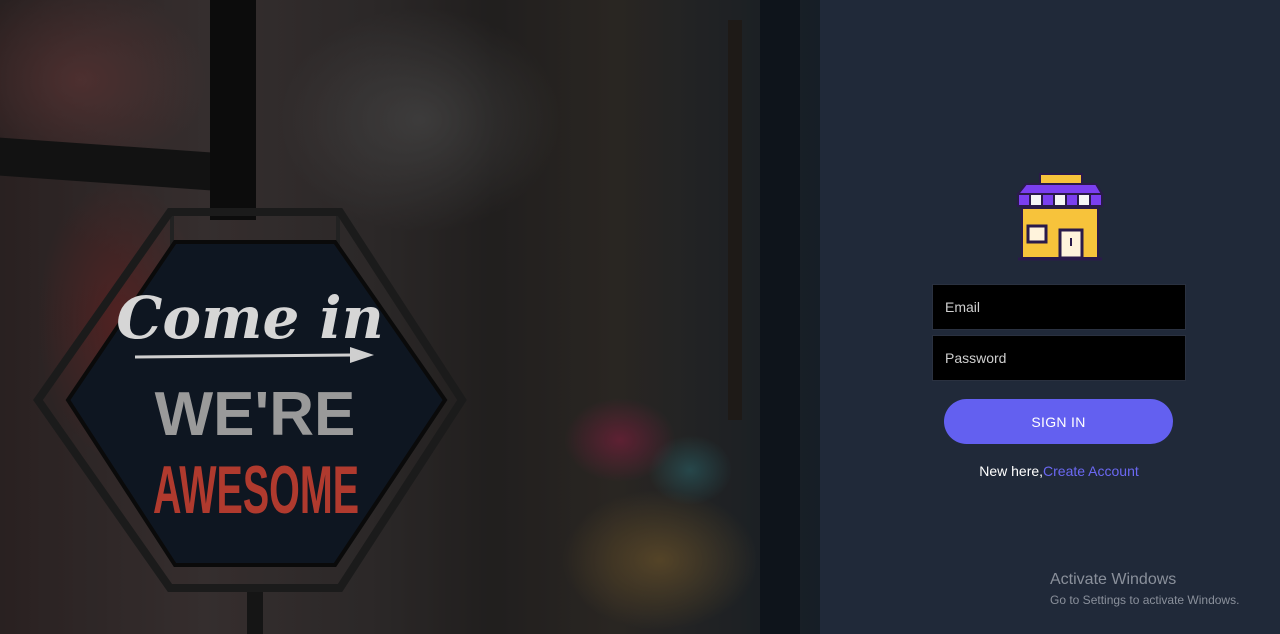 The image size is (1280, 634). I want to click on watermark-title: Activate Windows, so click(1113, 579).